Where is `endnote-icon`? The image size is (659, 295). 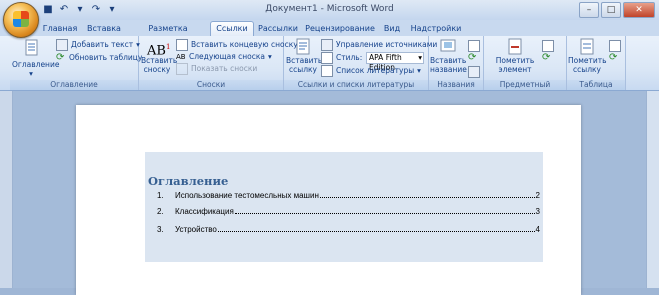 endnote-icon is located at coordinates (182, 44).